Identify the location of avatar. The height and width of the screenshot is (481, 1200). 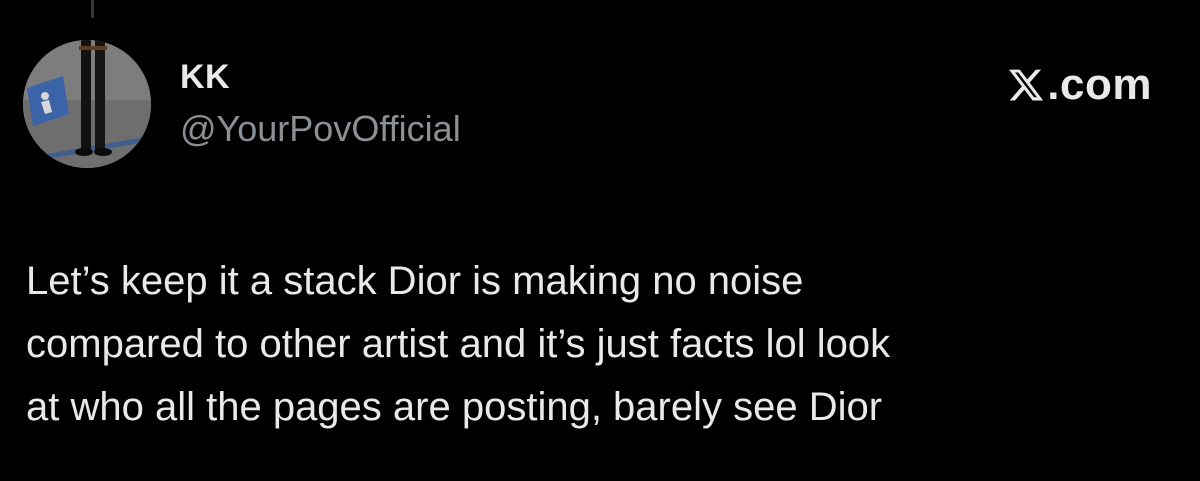
(87, 104).